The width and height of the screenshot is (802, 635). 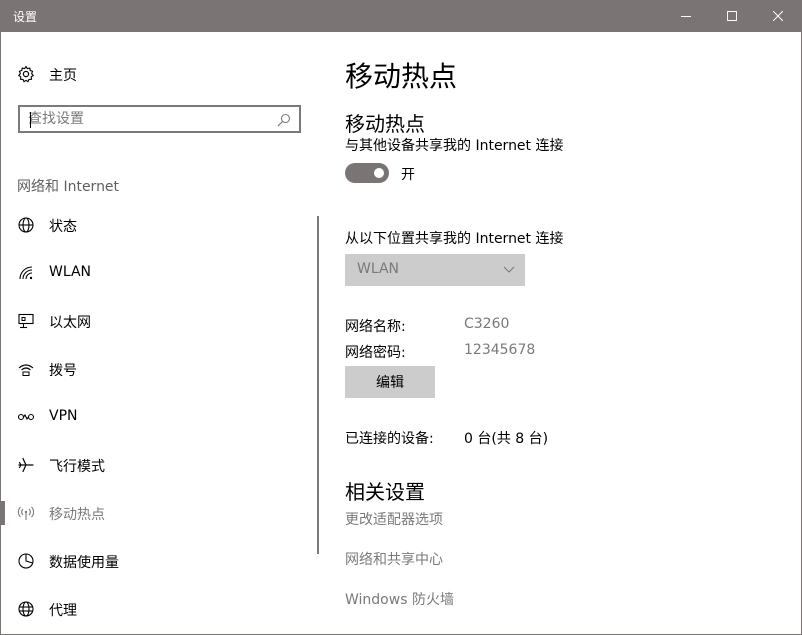 What do you see at coordinates (156, 273) in the screenshot?
I see `sidebar-item-wlan: WLAN` at bounding box center [156, 273].